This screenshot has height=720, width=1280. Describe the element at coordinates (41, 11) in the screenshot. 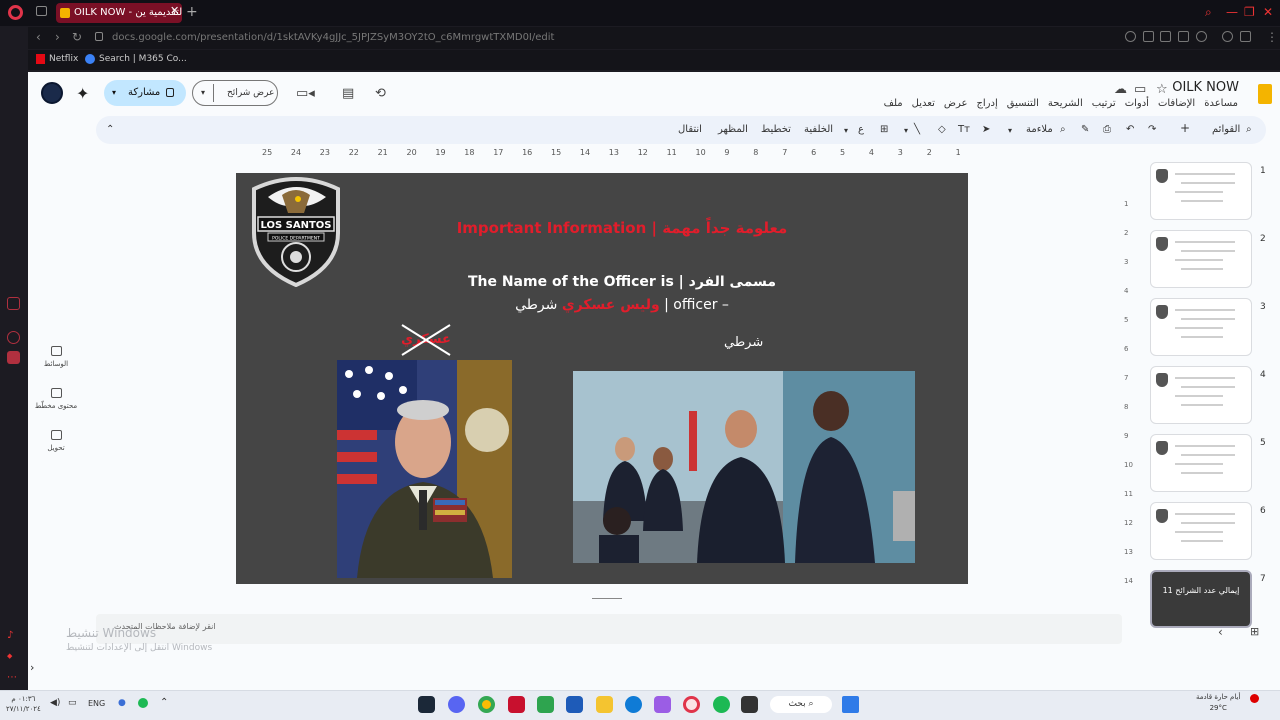

I see `tab-islands-icon` at that location.